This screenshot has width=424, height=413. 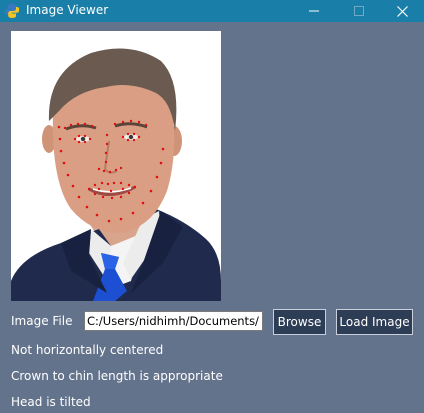 I want to click on close-icon, so click(x=402, y=11).